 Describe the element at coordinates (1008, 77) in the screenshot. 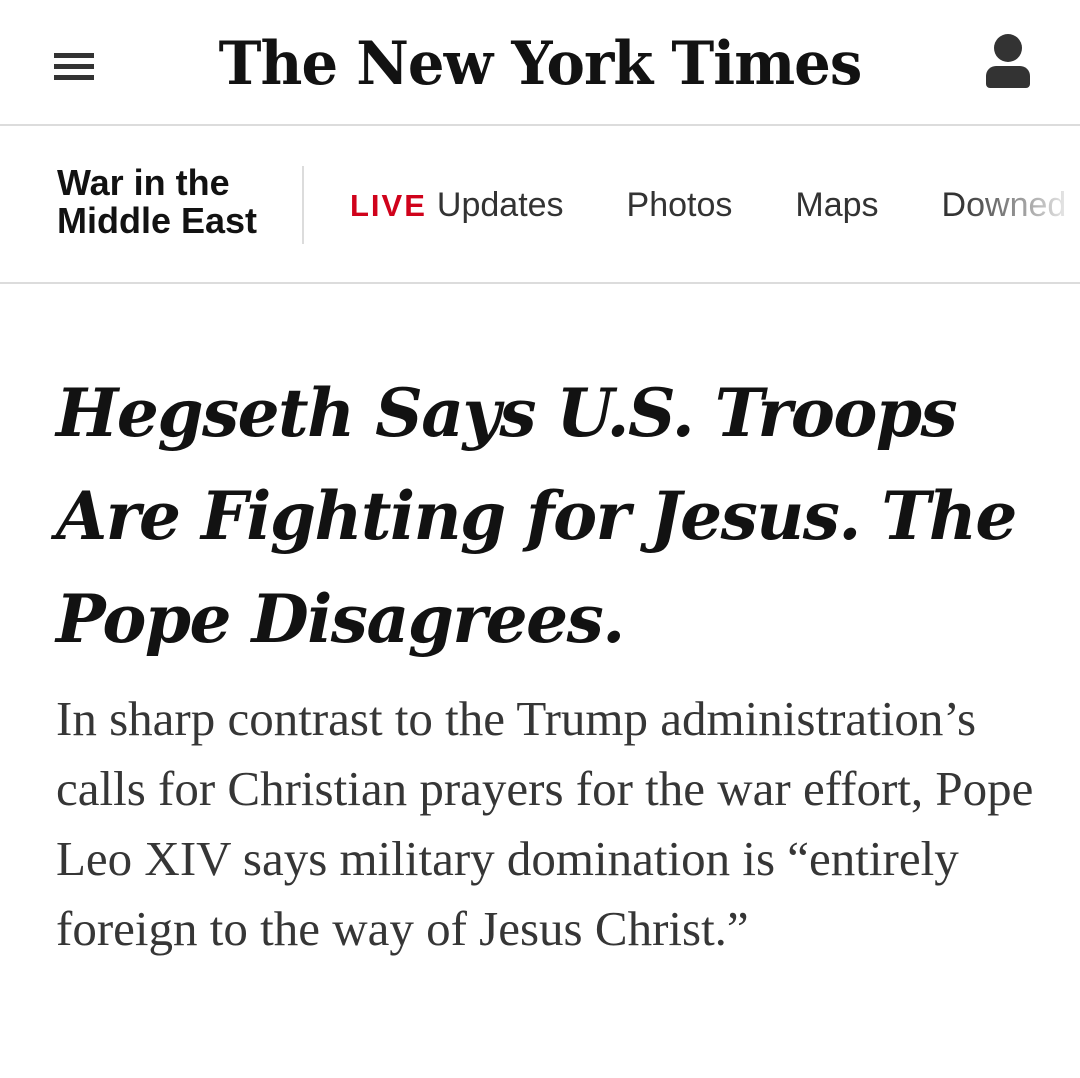

I see `account-icon-shoulders` at that location.